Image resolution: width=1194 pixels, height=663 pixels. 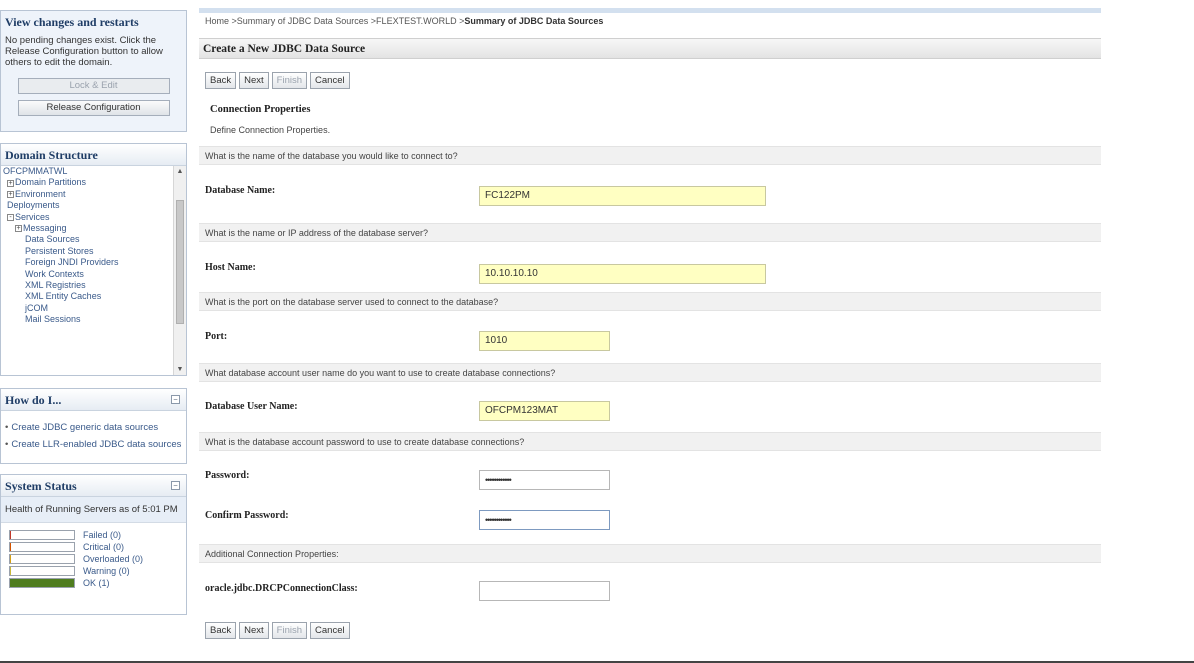 I want to click on top-strip, so click(x=650, y=10).